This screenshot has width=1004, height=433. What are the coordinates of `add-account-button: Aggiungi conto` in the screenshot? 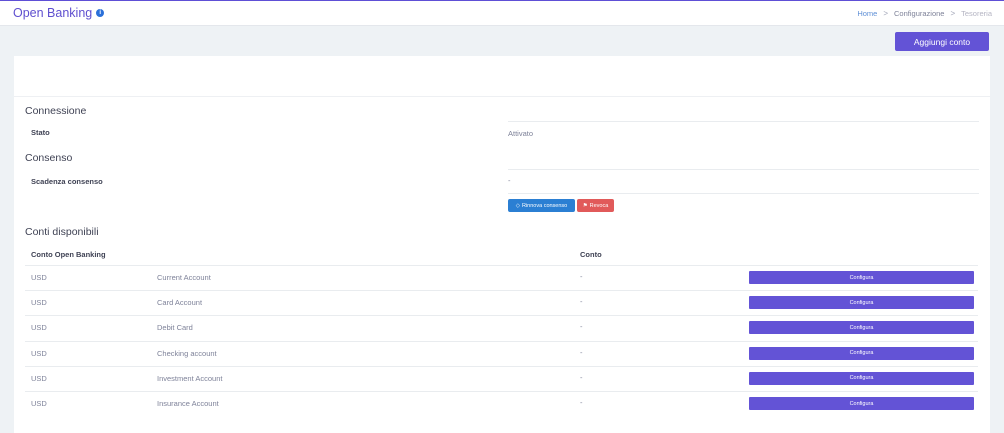 It's located at (942, 41).